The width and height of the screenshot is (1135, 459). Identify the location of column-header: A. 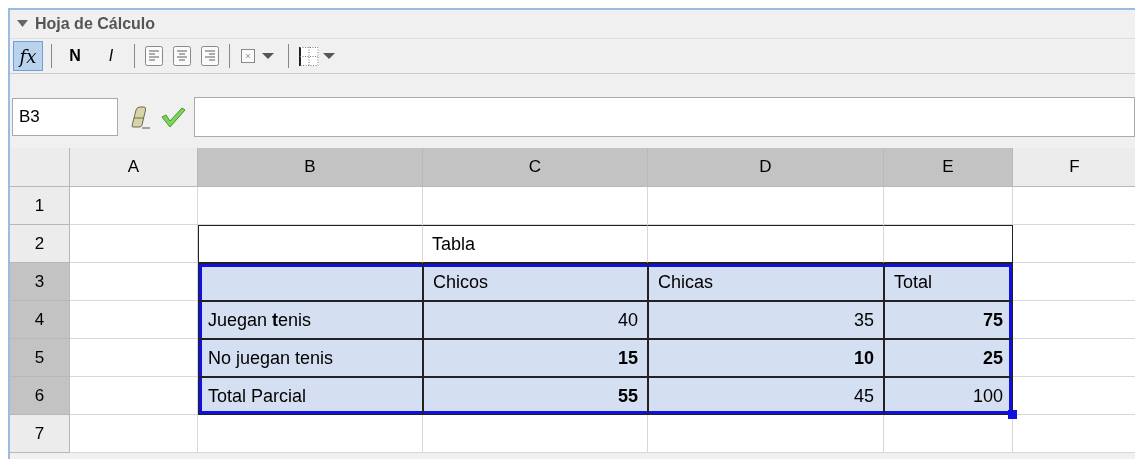
(134, 167).